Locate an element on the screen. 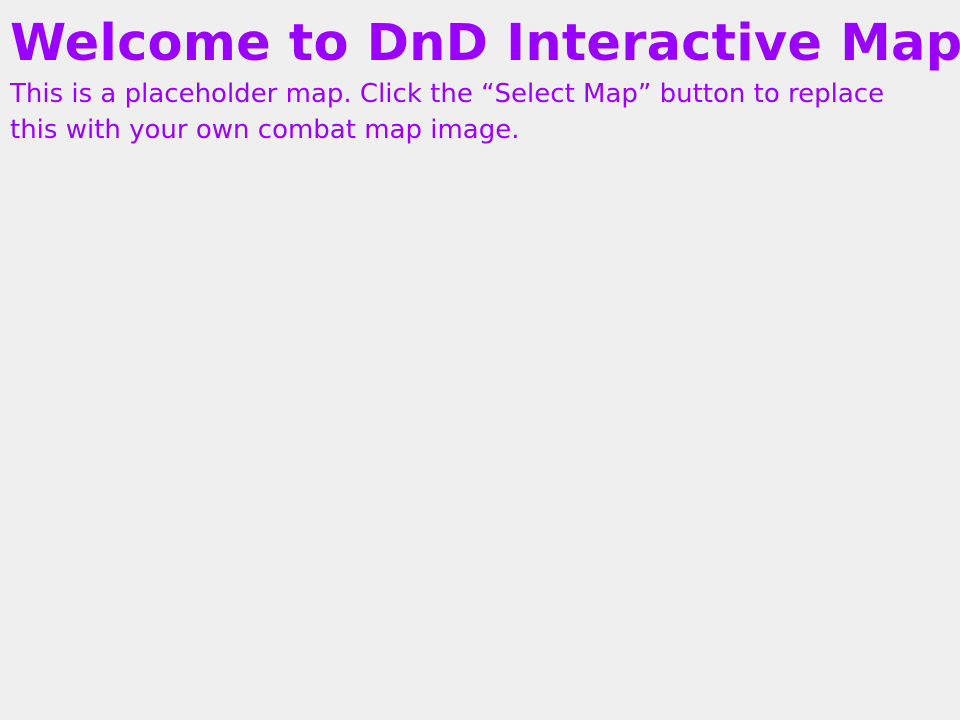 The height and width of the screenshot is (720, 960). welcome-title: Welcome to DnD Interactive Map! is located at coordinates (485, 43).